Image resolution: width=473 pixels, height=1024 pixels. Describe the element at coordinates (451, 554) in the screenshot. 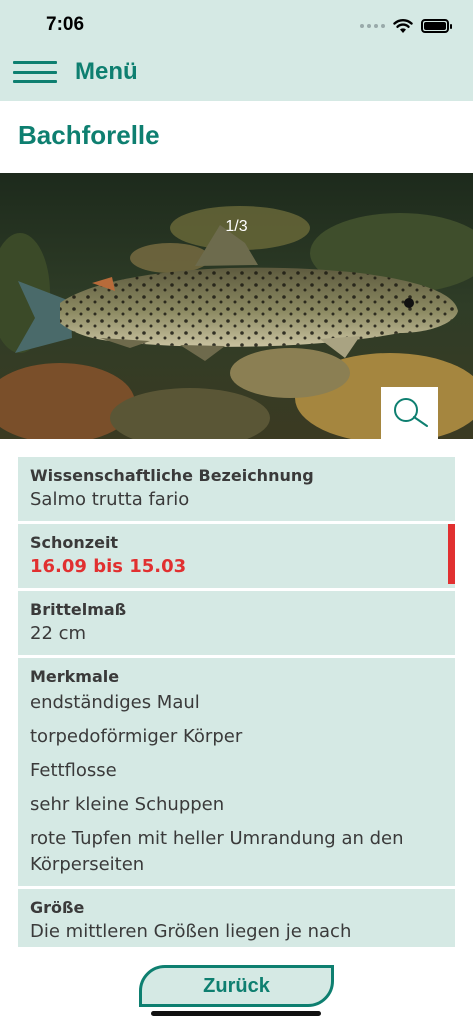

I see `closed-season-indicator` at that location.